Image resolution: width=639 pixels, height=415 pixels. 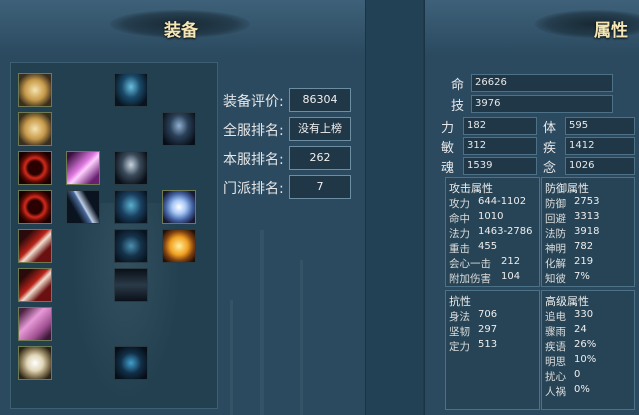 I want to click on skill-label: 技, so click(x=458, y=106).